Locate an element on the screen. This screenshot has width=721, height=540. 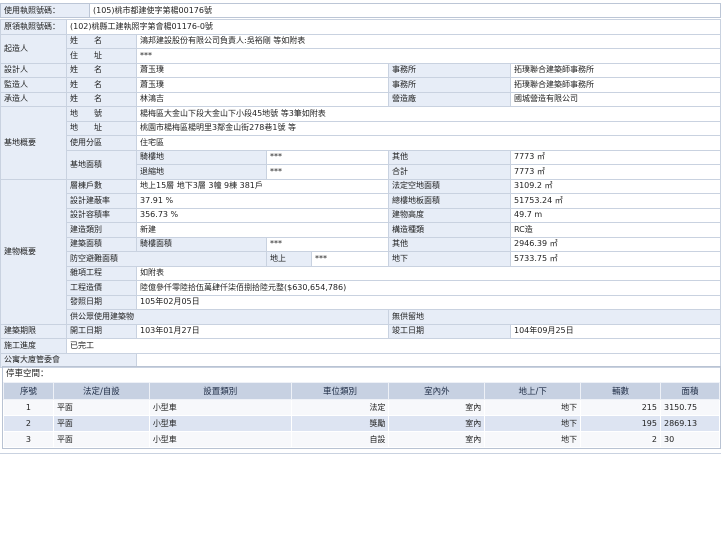
site-retreat-label: 退縮地 is located at coordinates (201, 172).